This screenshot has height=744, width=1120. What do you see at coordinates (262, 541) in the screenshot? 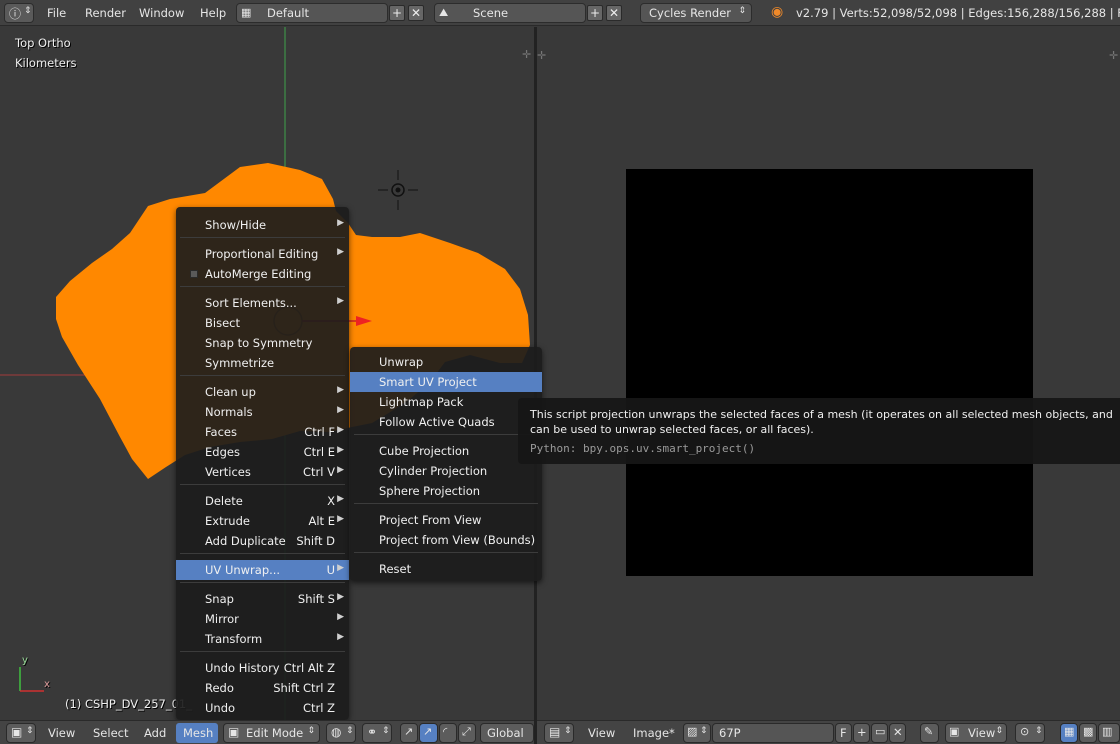
I see `mesh-menu-item-add-duplicate: Add Duplicate Shift D` at bounding box center [262, 541].